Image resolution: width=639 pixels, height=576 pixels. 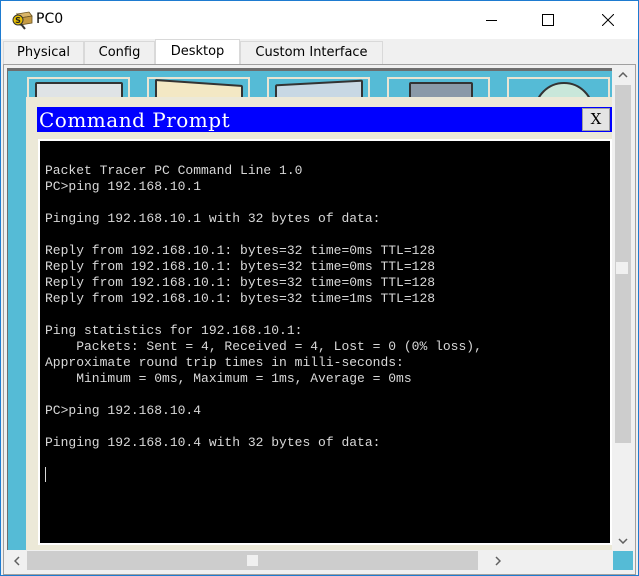 I want to click on minimize-button, so click(x=492, y=20).